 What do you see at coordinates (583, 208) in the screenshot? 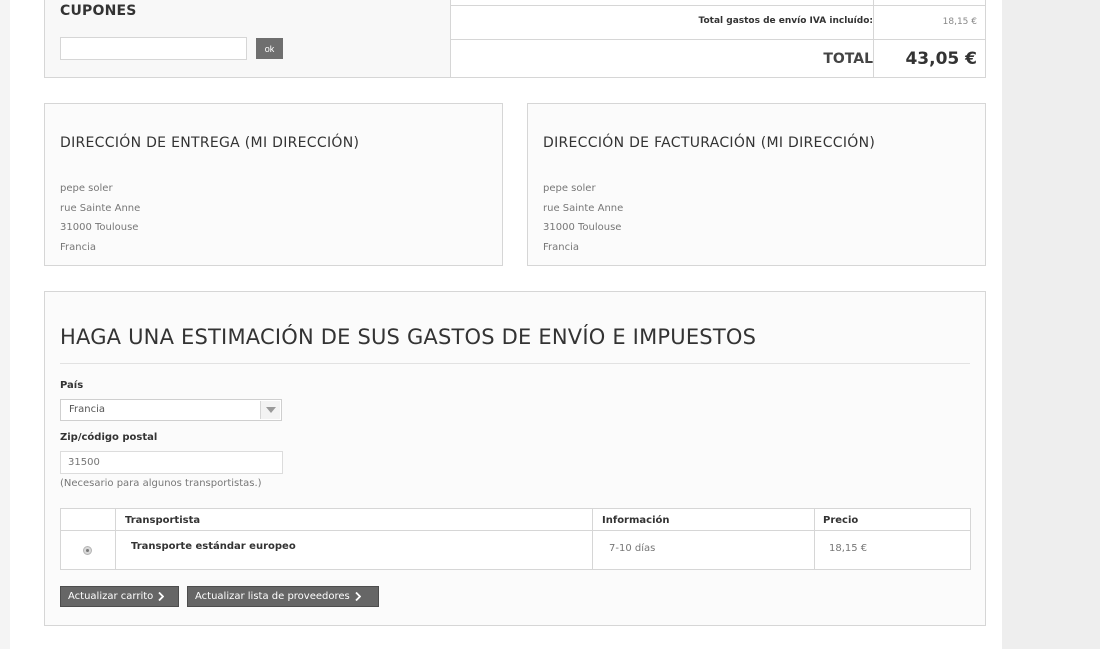
I see `invoice-address-street: rue Sainte Anne` at bounding box center [583, 208].